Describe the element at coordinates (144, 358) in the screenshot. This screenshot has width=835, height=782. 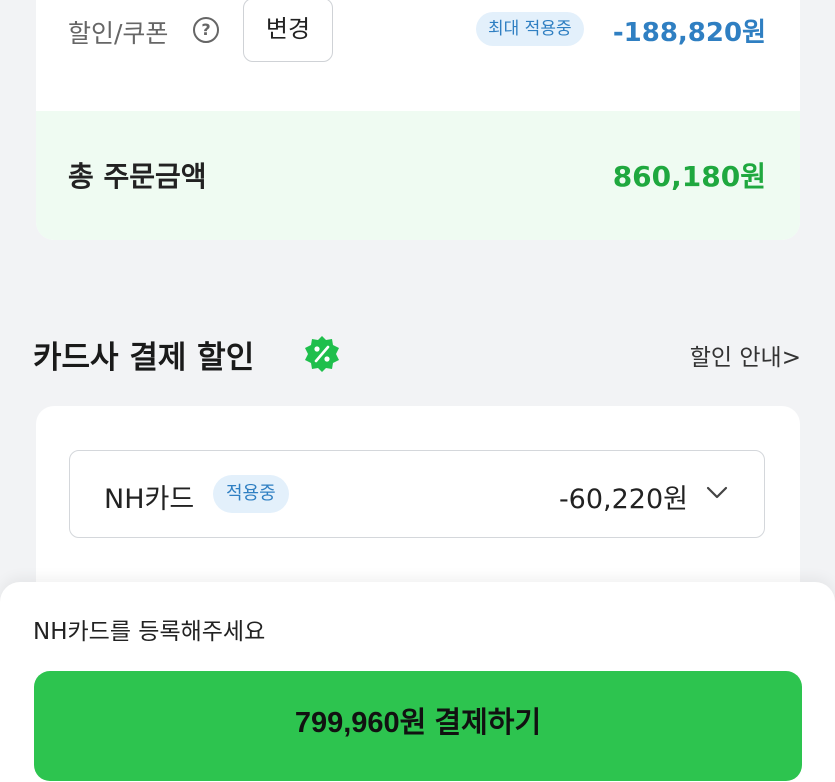
I see `card-discount-title: 카드사 결제 할인` at that location.